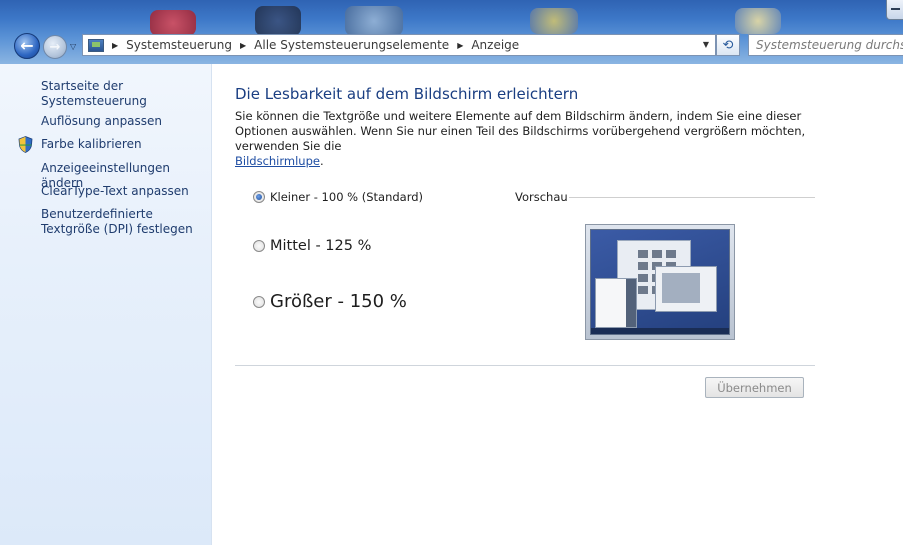  I want to click on radio-button-selected, so click(259, 197).